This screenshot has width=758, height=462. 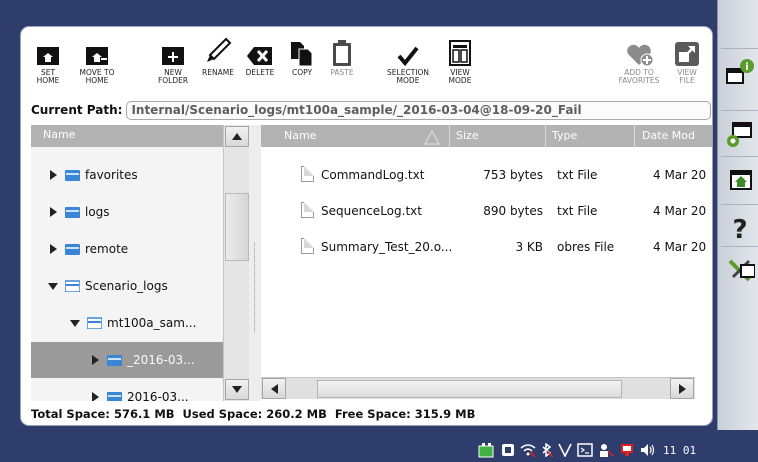 I want to click on scroll-down-button, so click(x=237, y=389).